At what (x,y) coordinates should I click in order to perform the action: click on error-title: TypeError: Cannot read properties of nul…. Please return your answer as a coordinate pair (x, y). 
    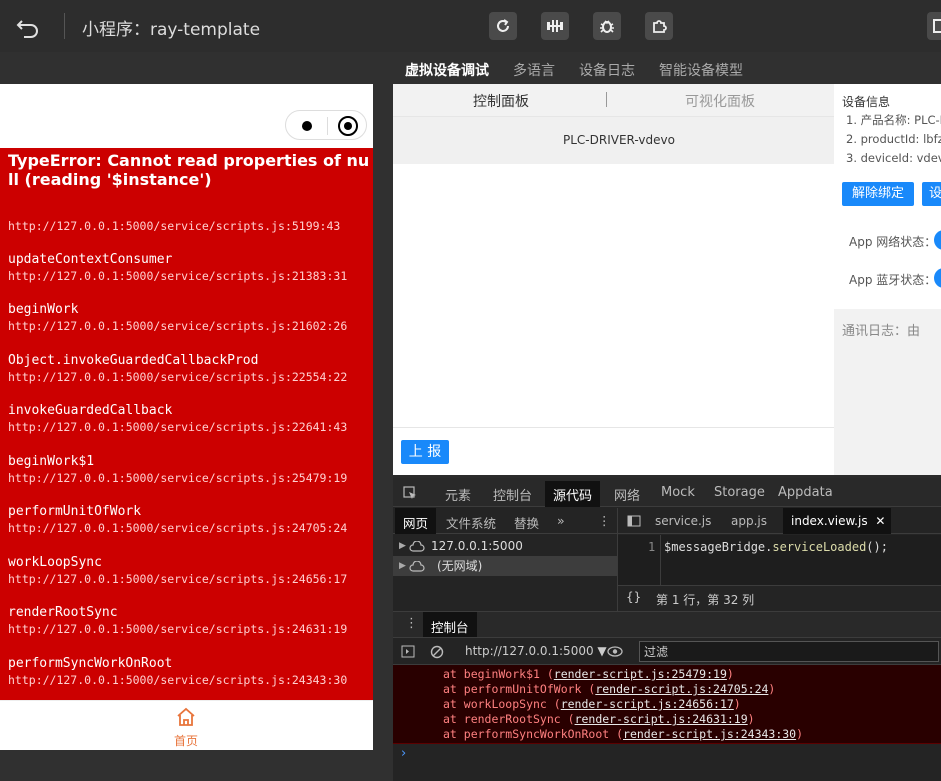
    Looking at the image, I should click on (189, 170).